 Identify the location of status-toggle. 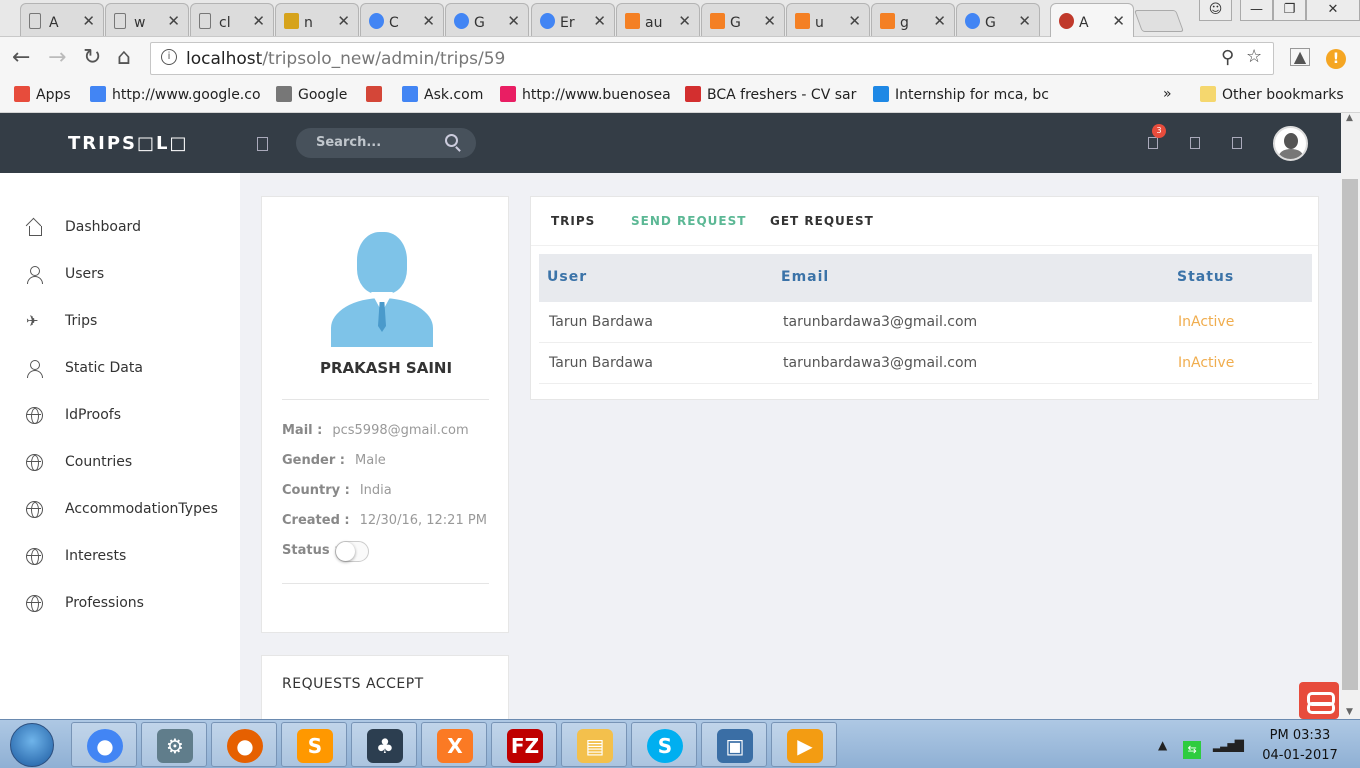
(352, 551).